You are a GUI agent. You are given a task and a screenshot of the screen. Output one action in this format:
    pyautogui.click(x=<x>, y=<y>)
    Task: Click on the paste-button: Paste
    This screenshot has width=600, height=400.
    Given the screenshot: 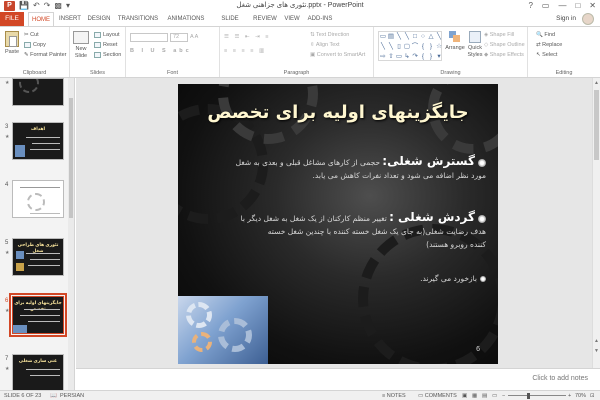 What is the action you would take?
    pyautogui.click(x=12, y=43)
    